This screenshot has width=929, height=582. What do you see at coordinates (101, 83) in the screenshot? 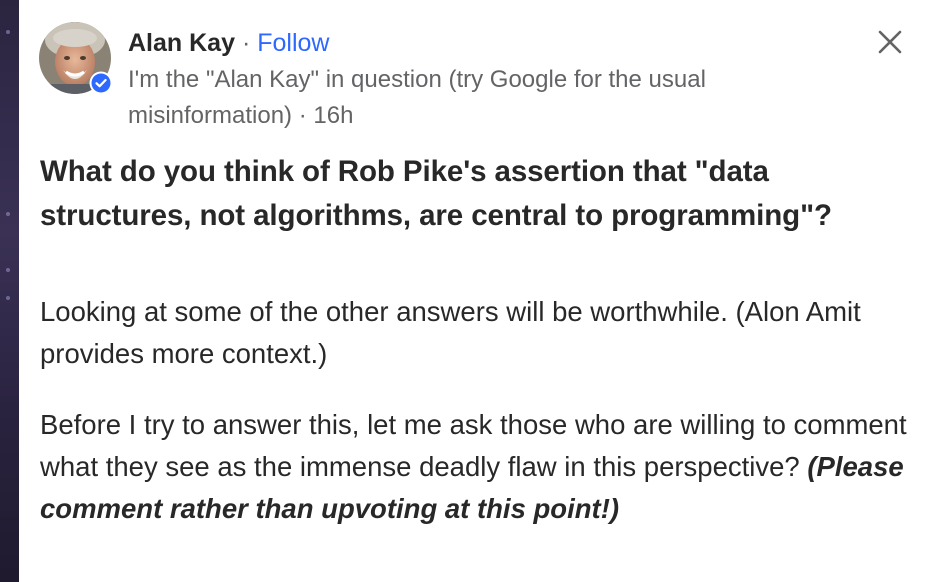
I see `verified-badge-icon` at bounding box center [101, 83].